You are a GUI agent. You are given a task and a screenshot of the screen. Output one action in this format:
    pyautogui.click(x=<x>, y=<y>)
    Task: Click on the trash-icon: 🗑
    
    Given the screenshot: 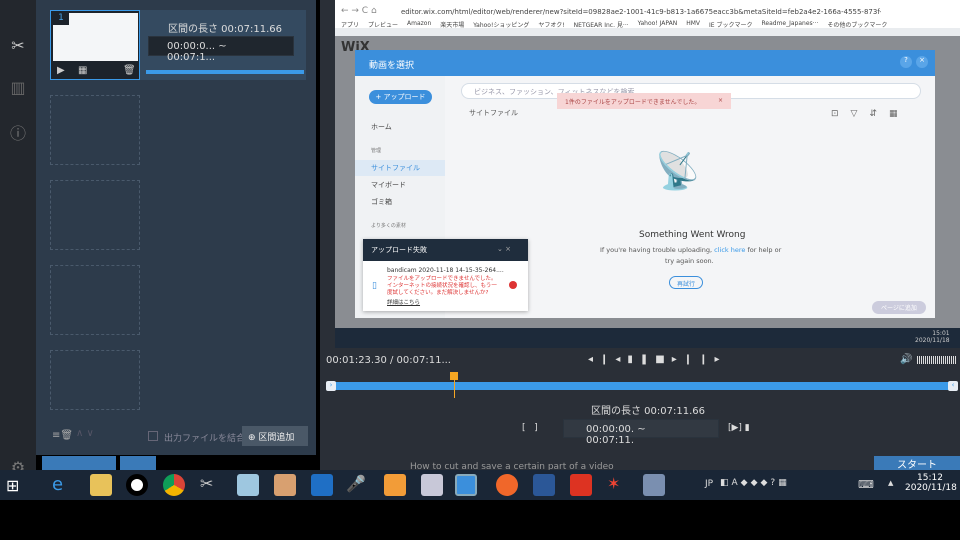 What is the action you would take?
    pyautogui.click(x=129, y=70)
    